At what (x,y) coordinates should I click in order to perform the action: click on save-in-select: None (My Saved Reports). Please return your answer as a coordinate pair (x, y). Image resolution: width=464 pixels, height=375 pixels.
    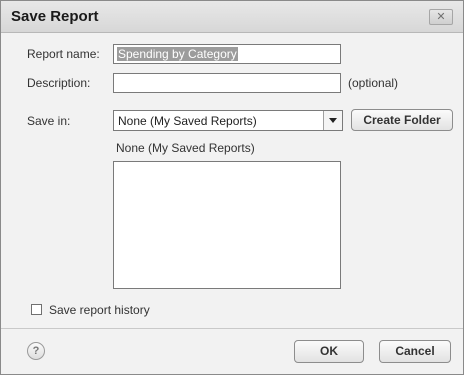
    Looking at the image, I should click on (228, 120).